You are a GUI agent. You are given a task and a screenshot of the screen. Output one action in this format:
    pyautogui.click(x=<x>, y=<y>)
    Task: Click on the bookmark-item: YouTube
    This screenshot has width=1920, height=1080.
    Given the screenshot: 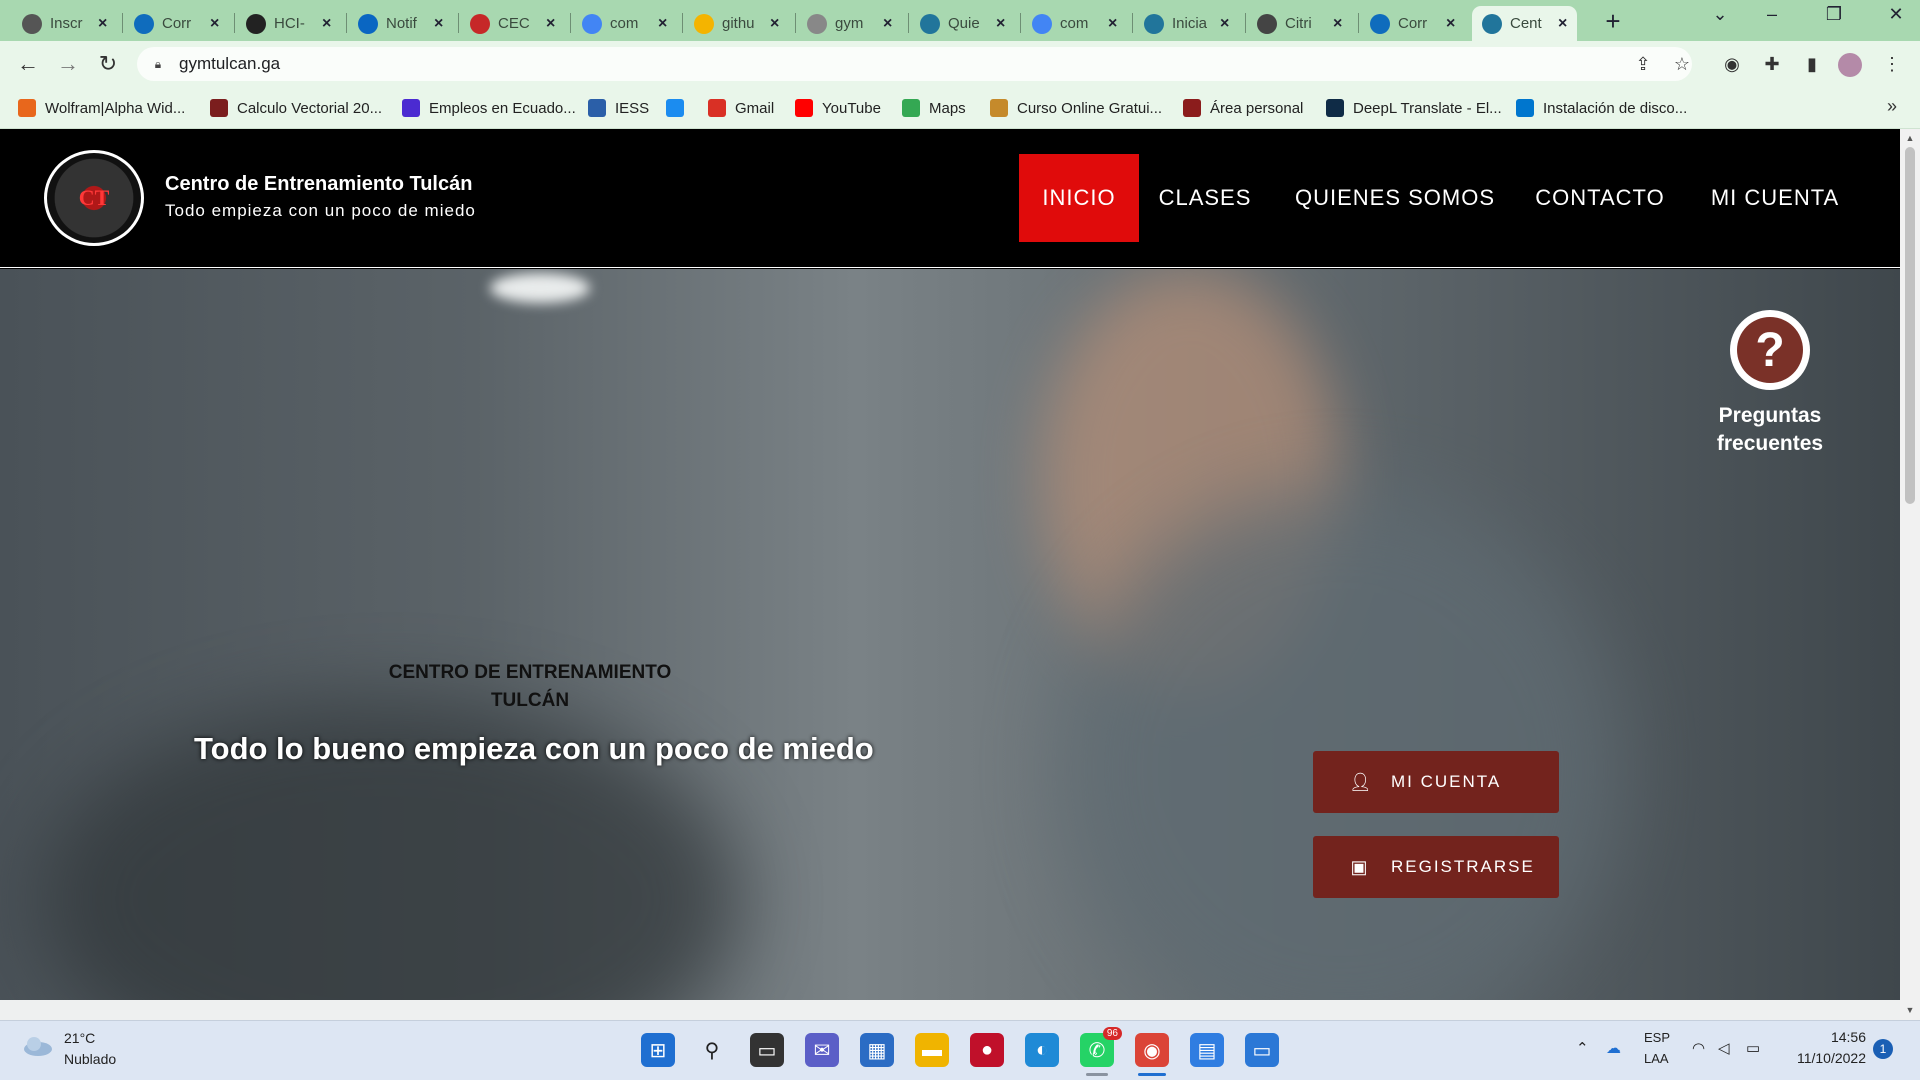 What is the action you would take?
    pyautogui.click(x=838, y=108)
    